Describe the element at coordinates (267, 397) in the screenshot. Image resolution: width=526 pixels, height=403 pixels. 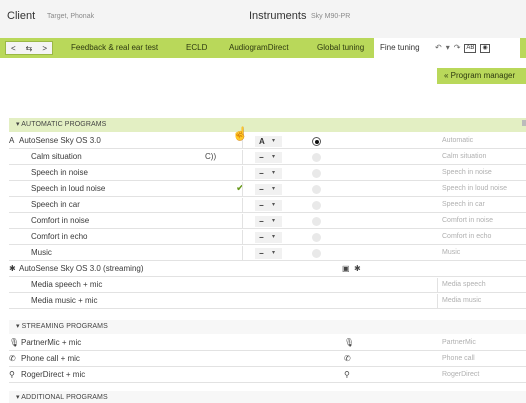
I see `section-additional-programs: ▾ ADDITIONAL PROGRAMS` at that location.